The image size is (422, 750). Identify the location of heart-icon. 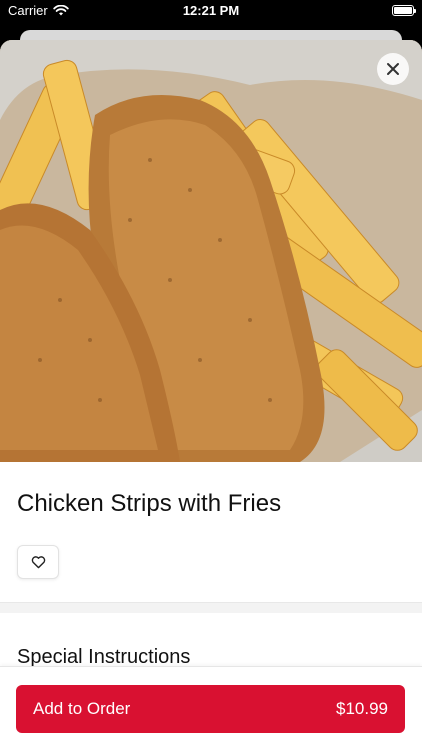
(38, 562).